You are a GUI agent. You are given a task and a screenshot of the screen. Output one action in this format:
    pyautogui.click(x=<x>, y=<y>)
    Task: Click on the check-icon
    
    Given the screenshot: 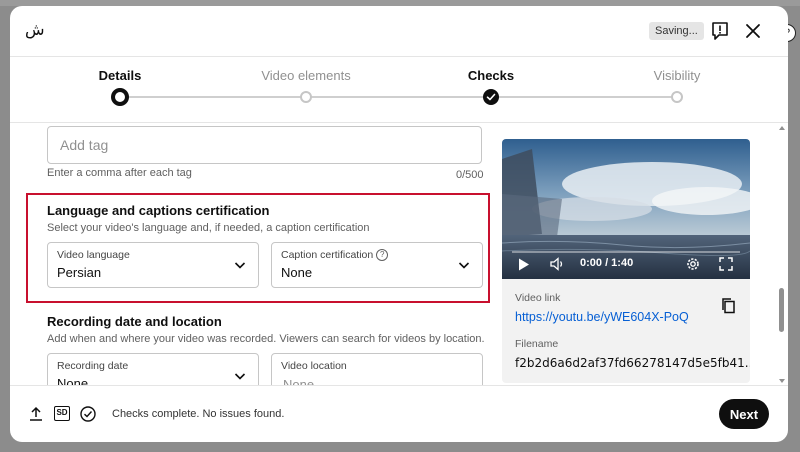 What is the action you would take?
    pyautogui.click(x=491, y=97)
    